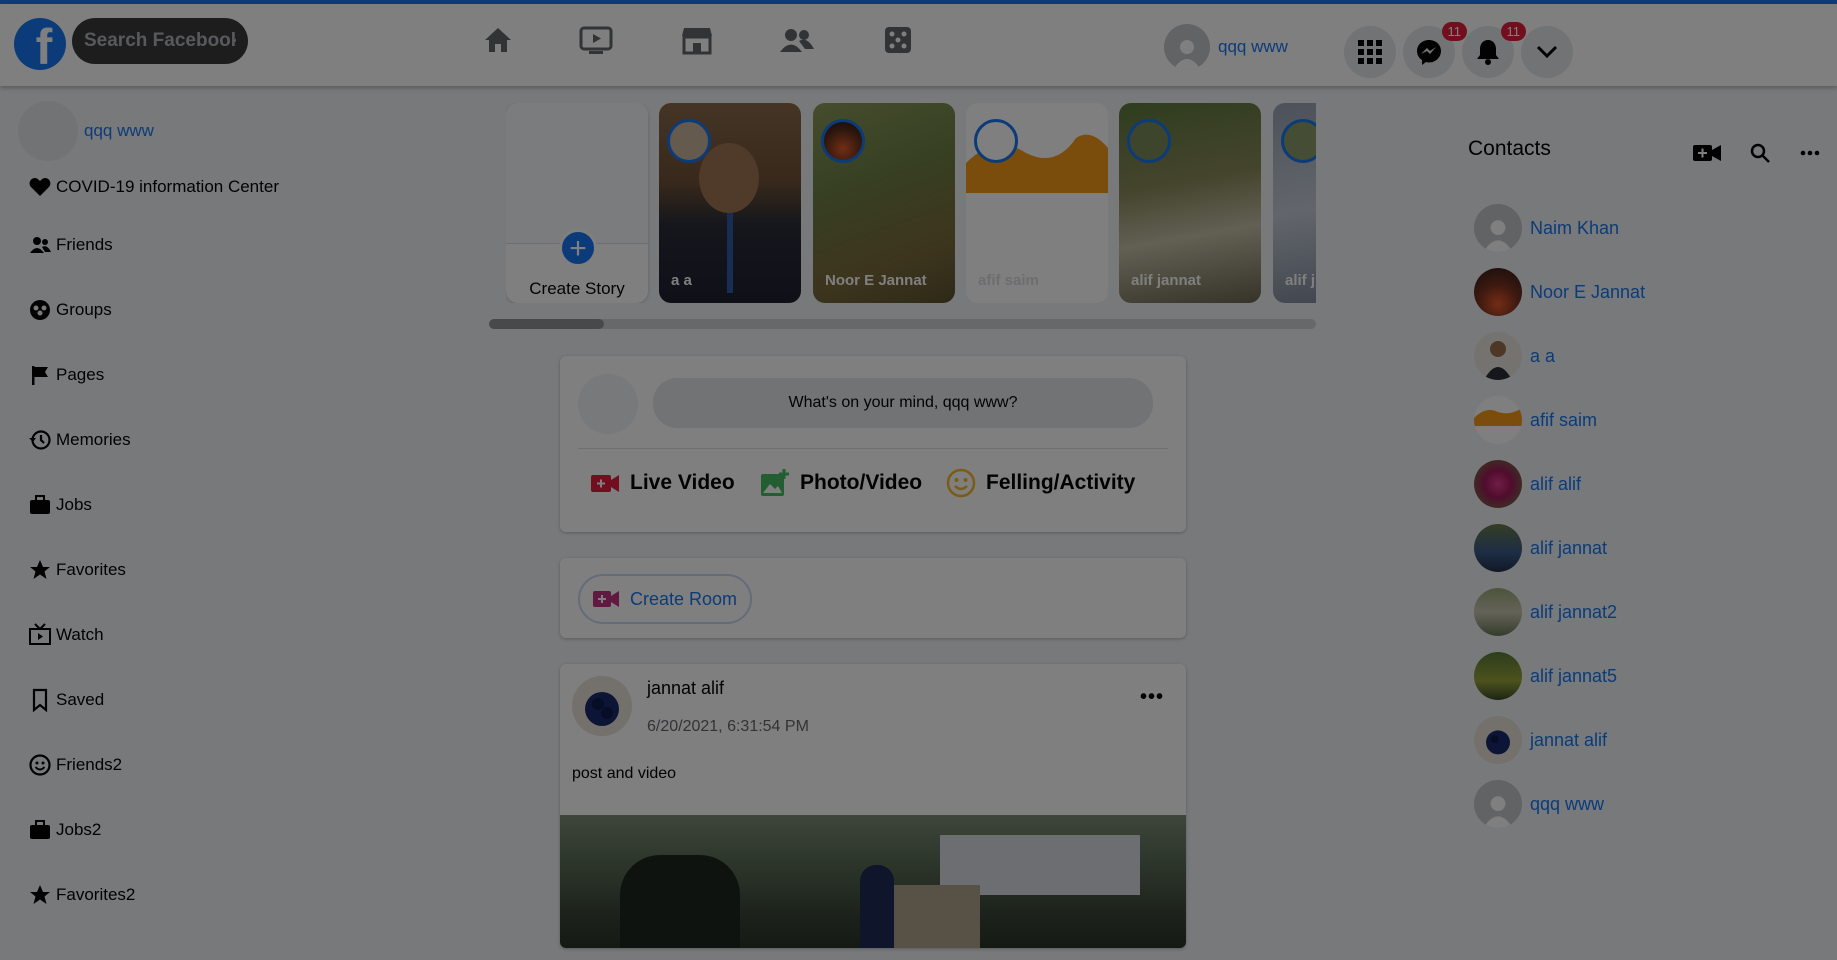 This screenshot has height=960, width=1837. Describe the element at coordinates (167, 186) in the screenshot. I see `sidebar-item-label: COVID-19 information Center` at that location.